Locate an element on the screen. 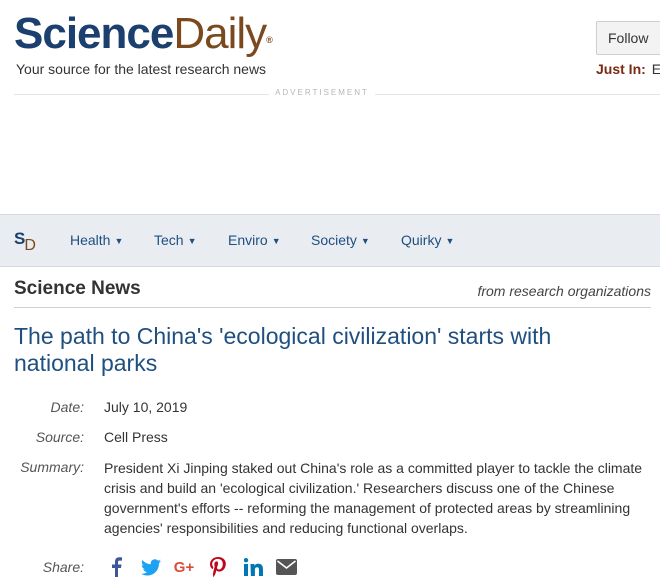 Image resolution: width=660 pixels, height=580 pixels. share-label: Share: is located at coordinates (63, 567).